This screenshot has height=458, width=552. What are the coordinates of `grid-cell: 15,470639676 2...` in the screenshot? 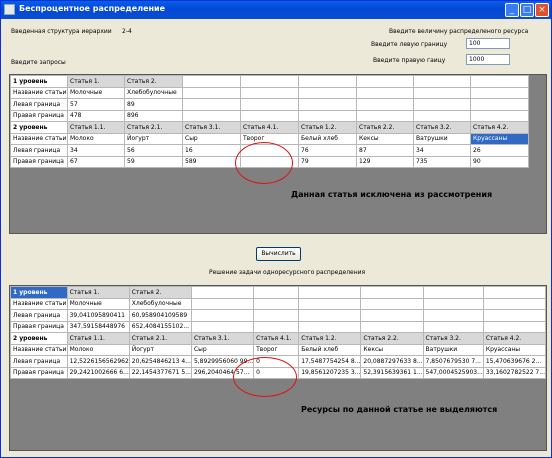 It's located at (514, 361).